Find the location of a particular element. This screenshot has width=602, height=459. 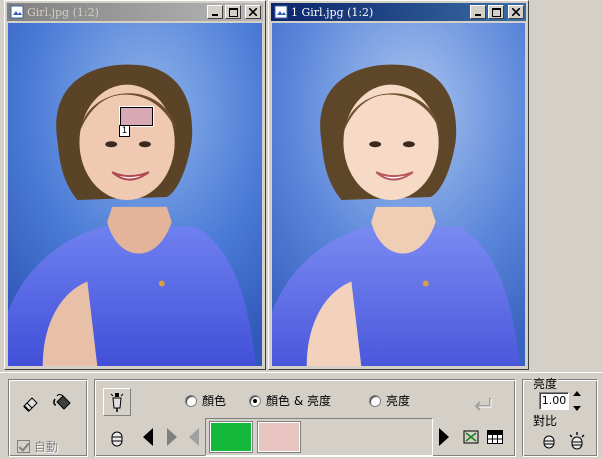

auto-label: 自動 is located at coordinates (46, 447).